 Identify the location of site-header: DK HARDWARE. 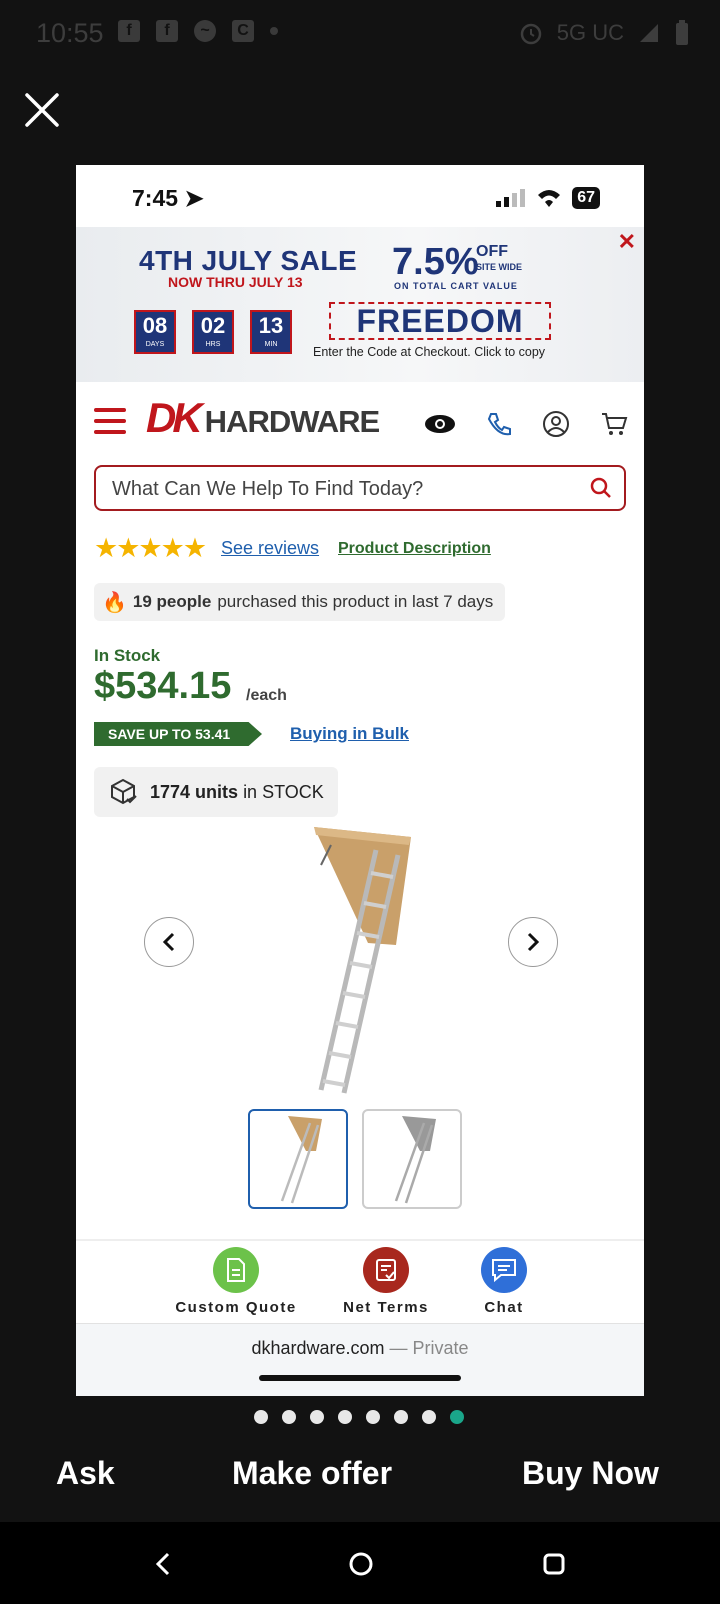
(360, 422).